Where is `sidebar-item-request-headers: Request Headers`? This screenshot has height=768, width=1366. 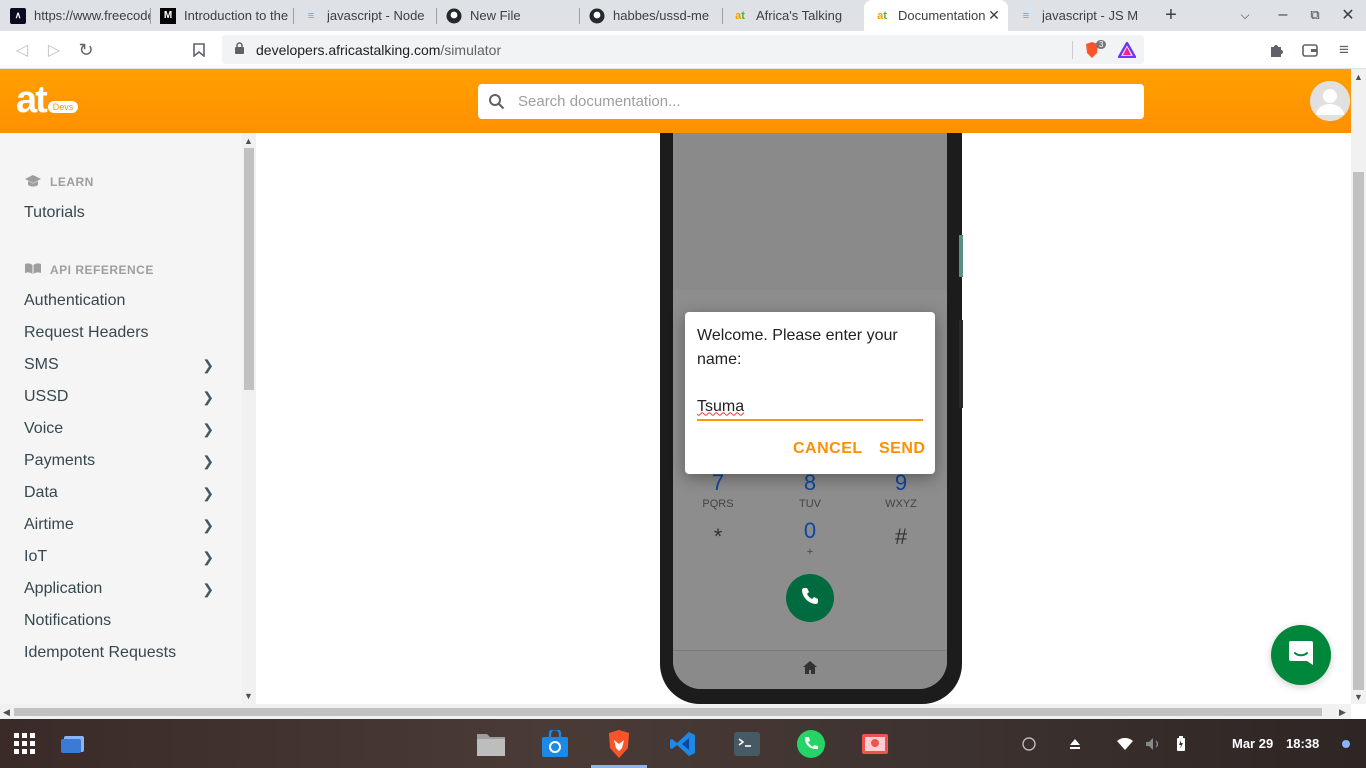 sidebar-item-request-headers: Request Headers is located at coordinates (119, 333).